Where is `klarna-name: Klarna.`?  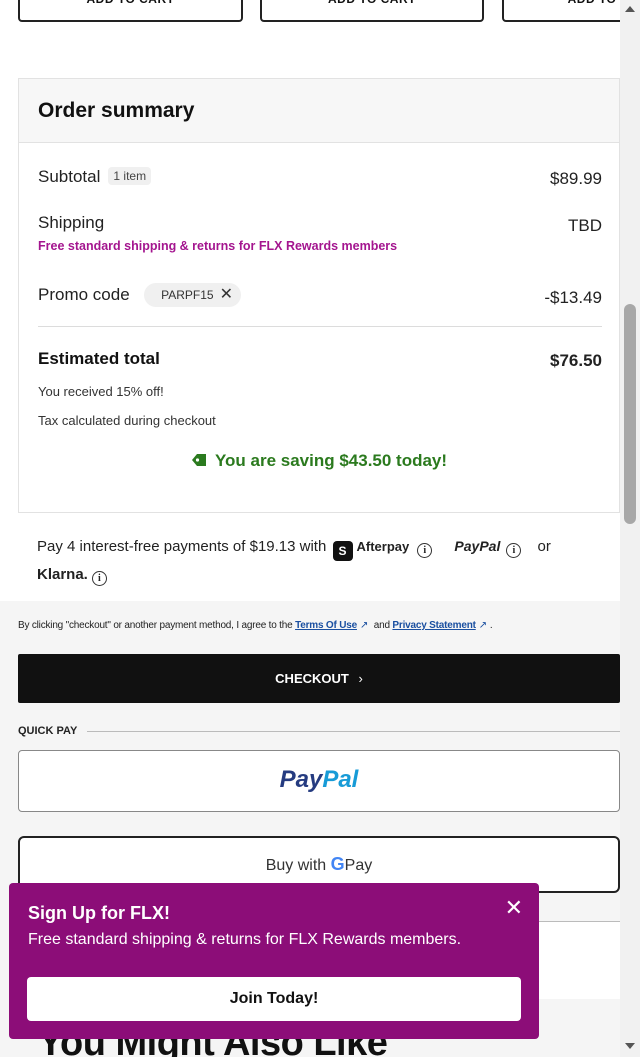 klarna-name: Klarna. is located at coordinates (62, 574).